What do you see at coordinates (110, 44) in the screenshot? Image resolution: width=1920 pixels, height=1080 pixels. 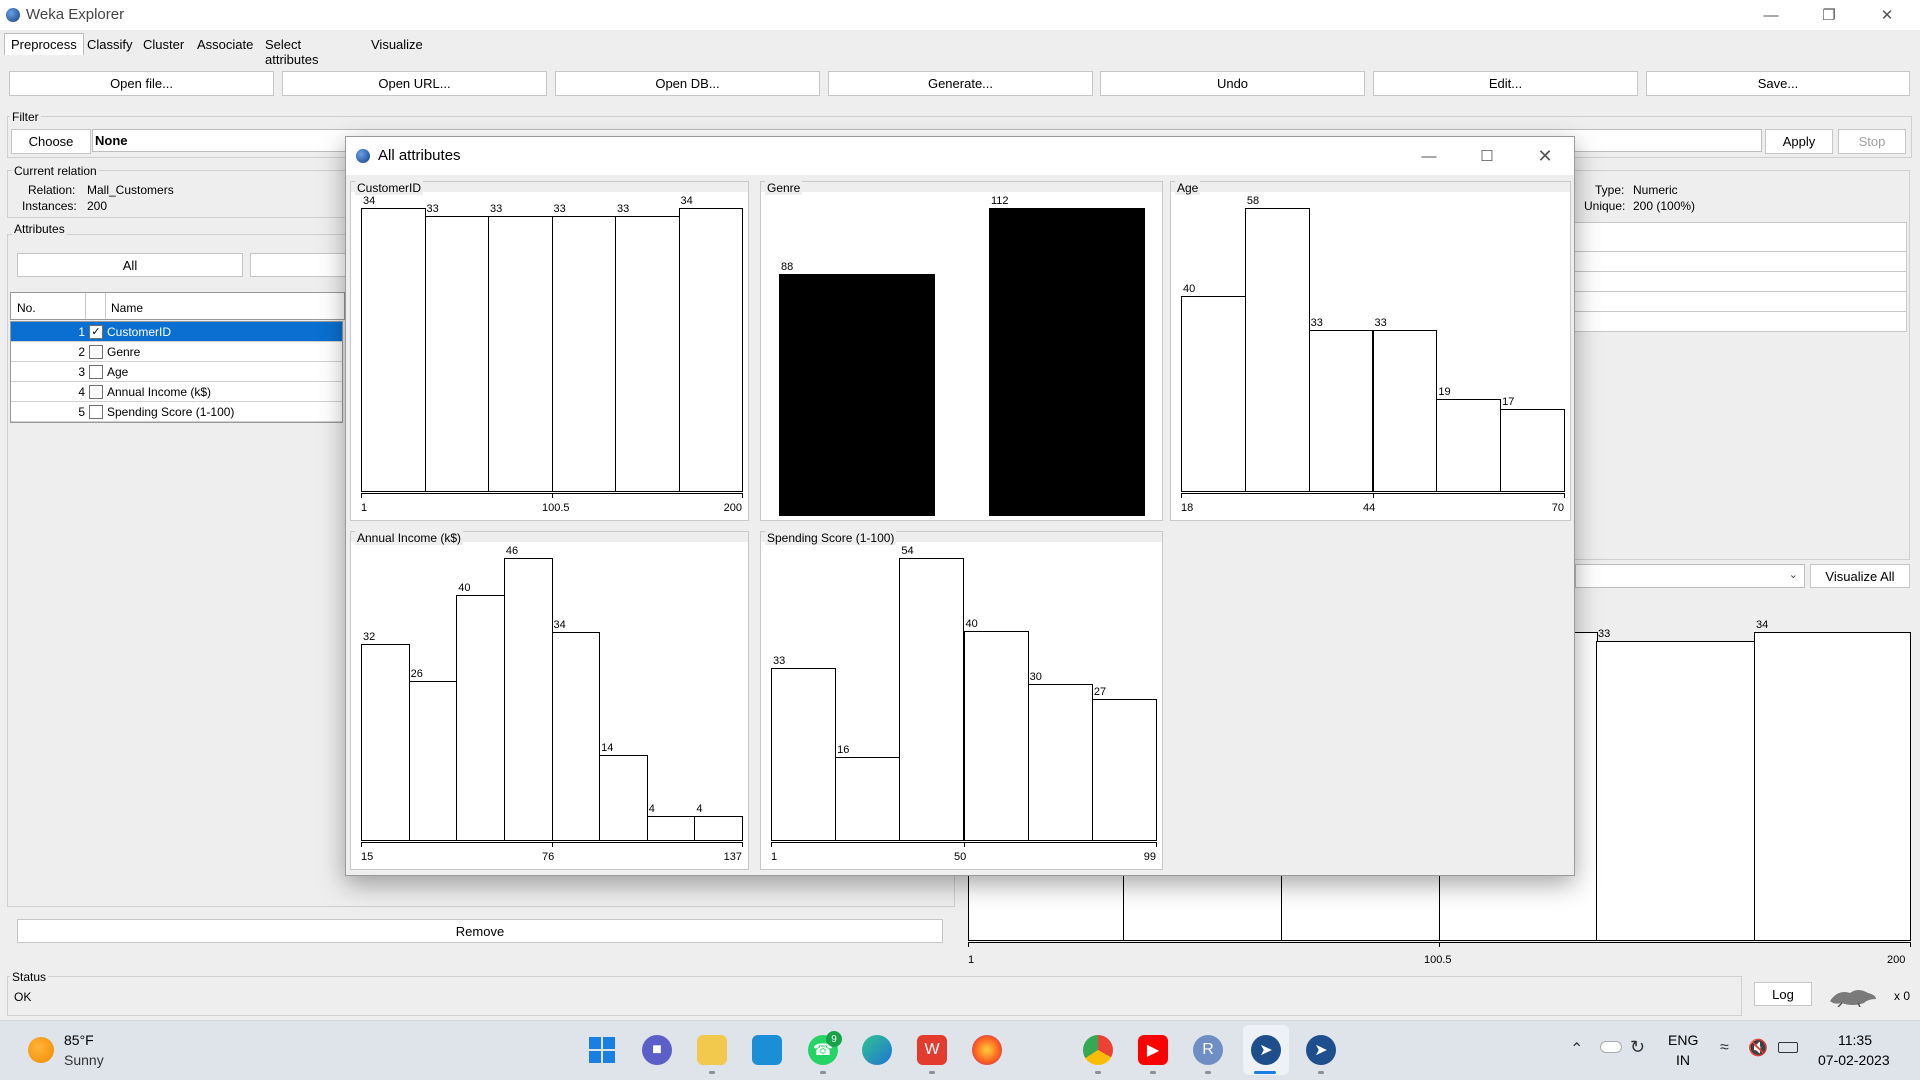 I see `tab-classify: Classify` at bounding box center [110, 44].